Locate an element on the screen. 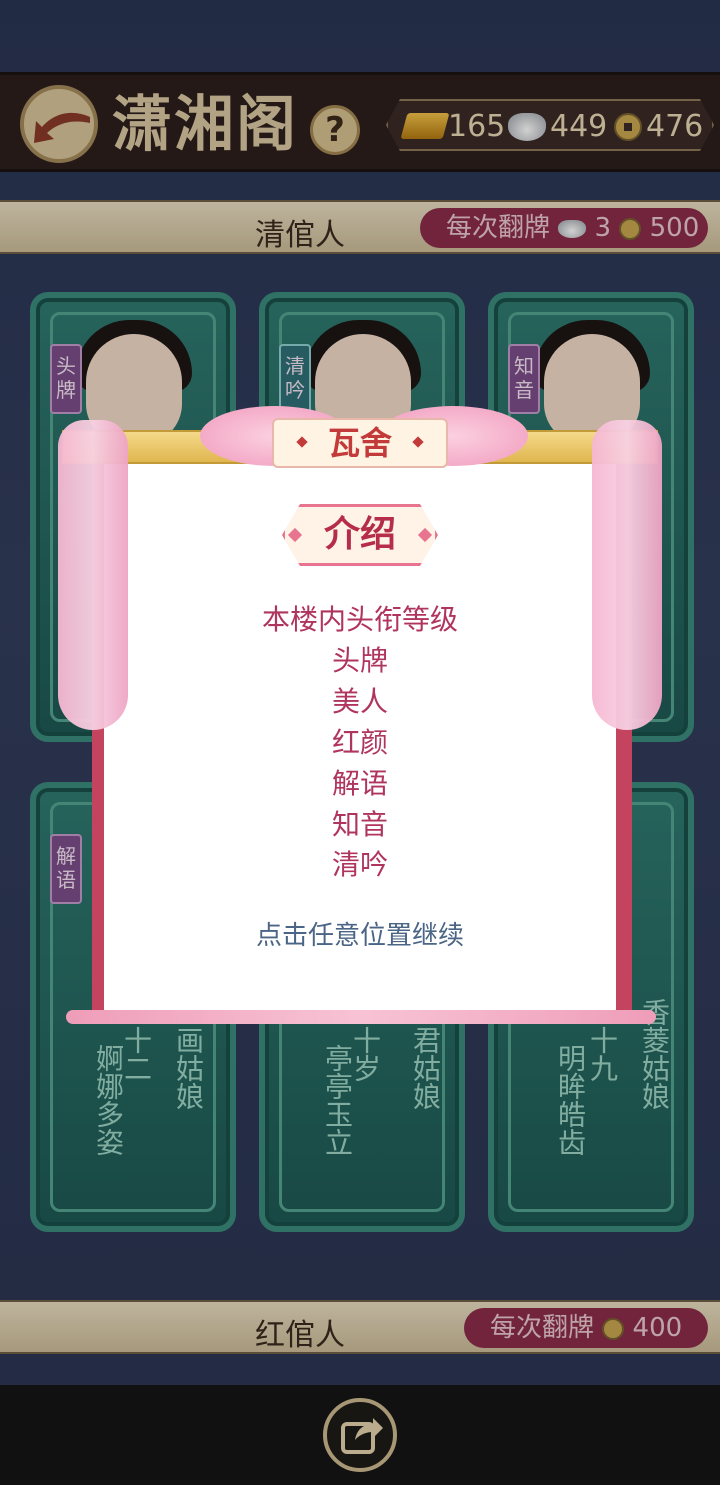 This screenshot has width=720, height=1485. rank-line: 知音 is located at coordinates (359, 824).